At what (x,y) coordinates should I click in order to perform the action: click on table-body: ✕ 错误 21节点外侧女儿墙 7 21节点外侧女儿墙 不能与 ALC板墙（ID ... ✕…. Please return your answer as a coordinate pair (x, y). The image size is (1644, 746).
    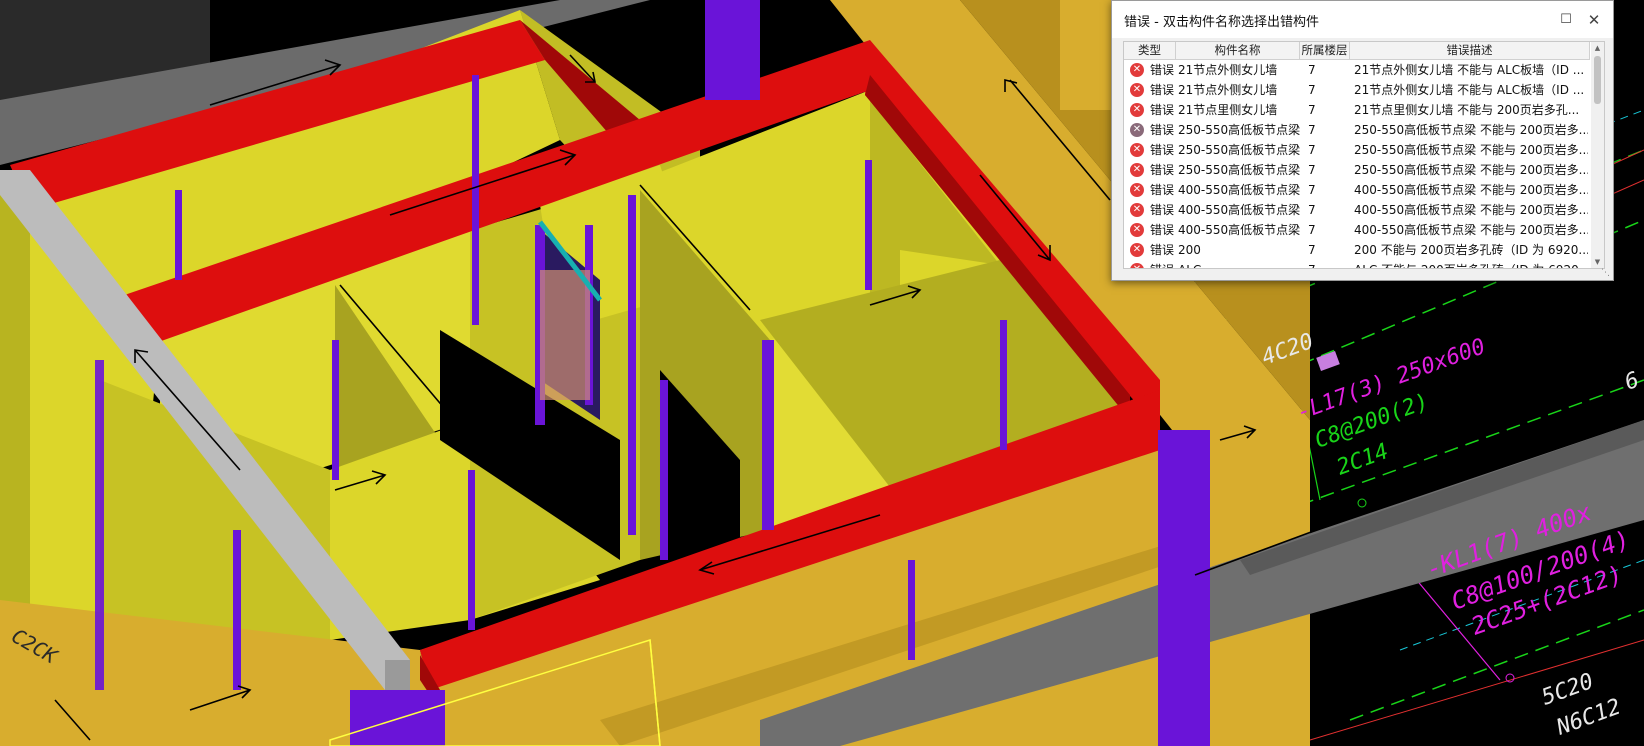
    Looking at the image, I should click on (1357, 164).